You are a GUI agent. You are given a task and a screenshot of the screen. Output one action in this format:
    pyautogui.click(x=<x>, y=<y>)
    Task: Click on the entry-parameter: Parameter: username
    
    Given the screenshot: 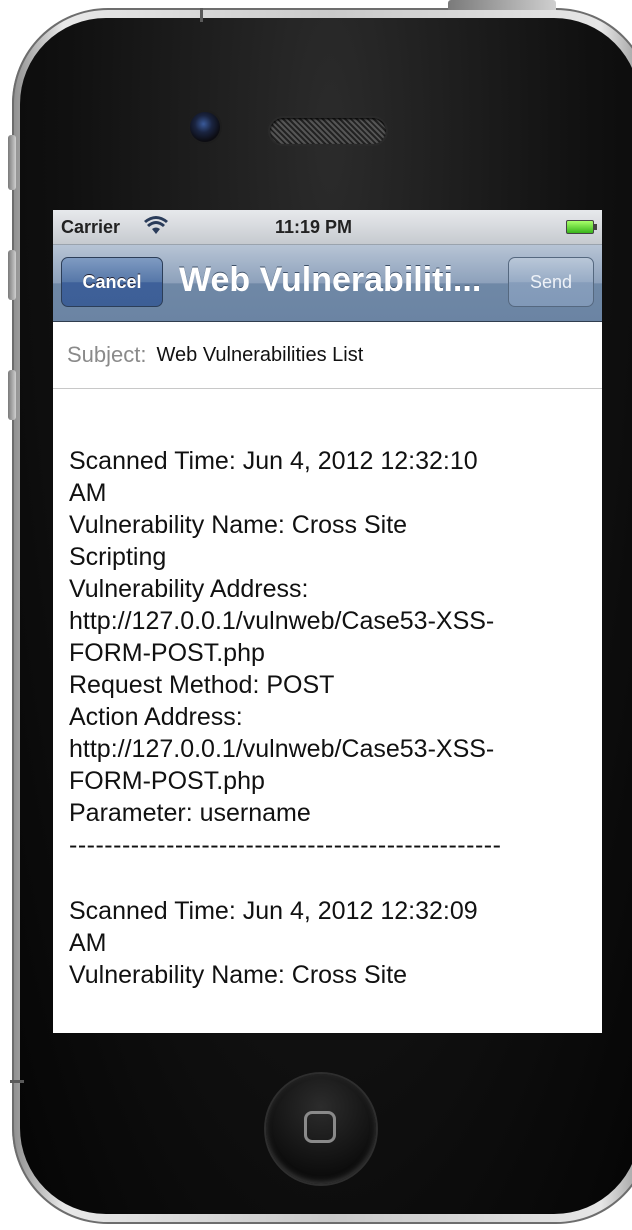 What is the action you would take?
    pyautogui.click(x=190, y=813)
    